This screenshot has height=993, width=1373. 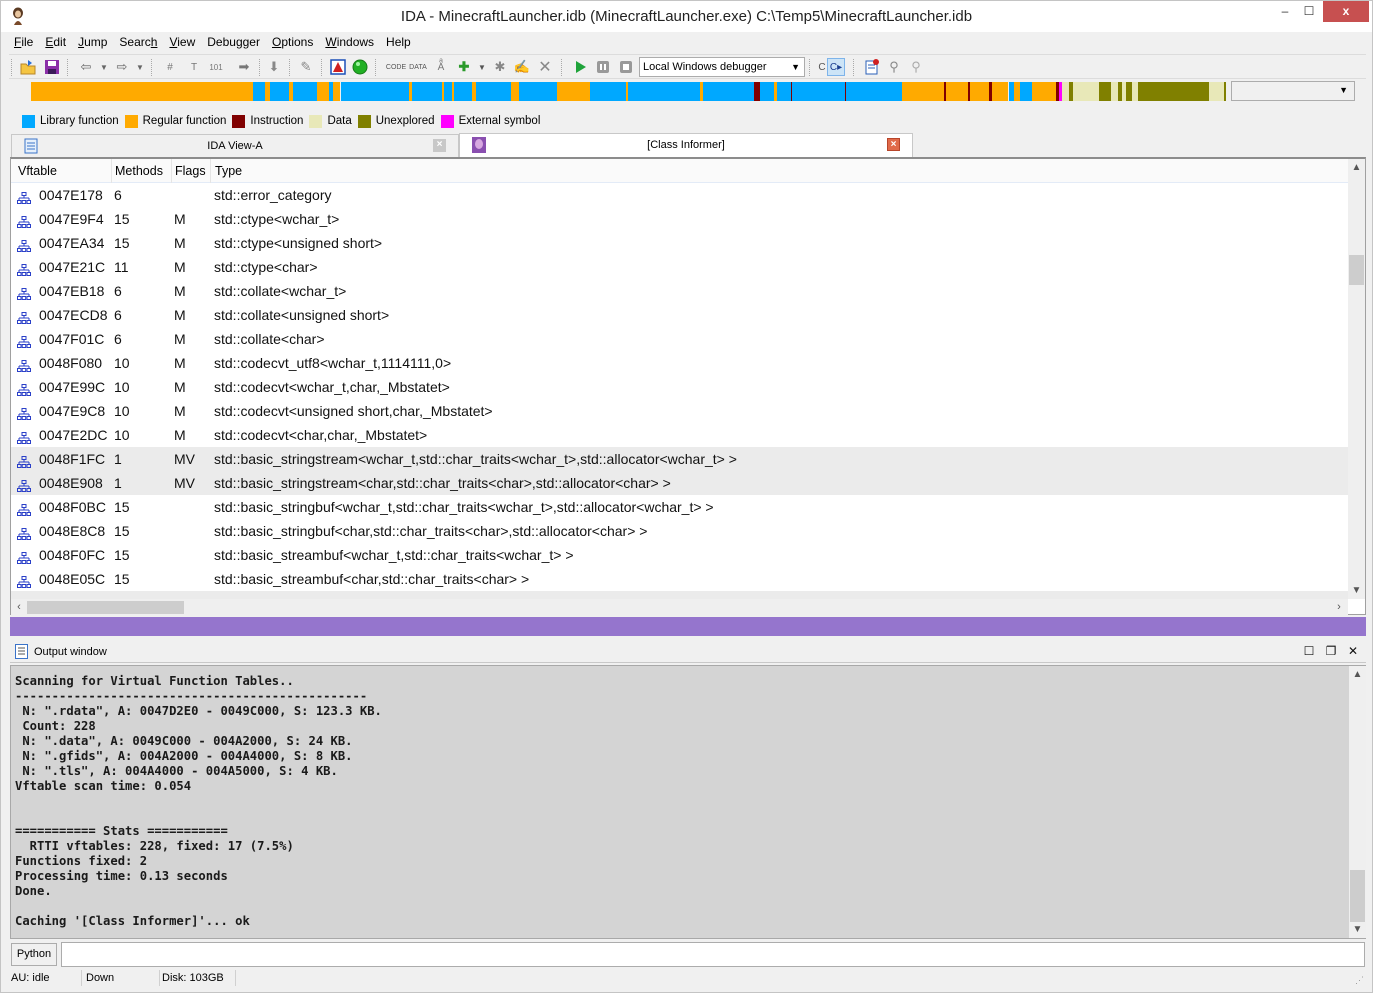 What do you see at coordinates (37, 171) in the screenshot?
I see `column-header-vftable: Vftable` at bounding box center [37, 171].